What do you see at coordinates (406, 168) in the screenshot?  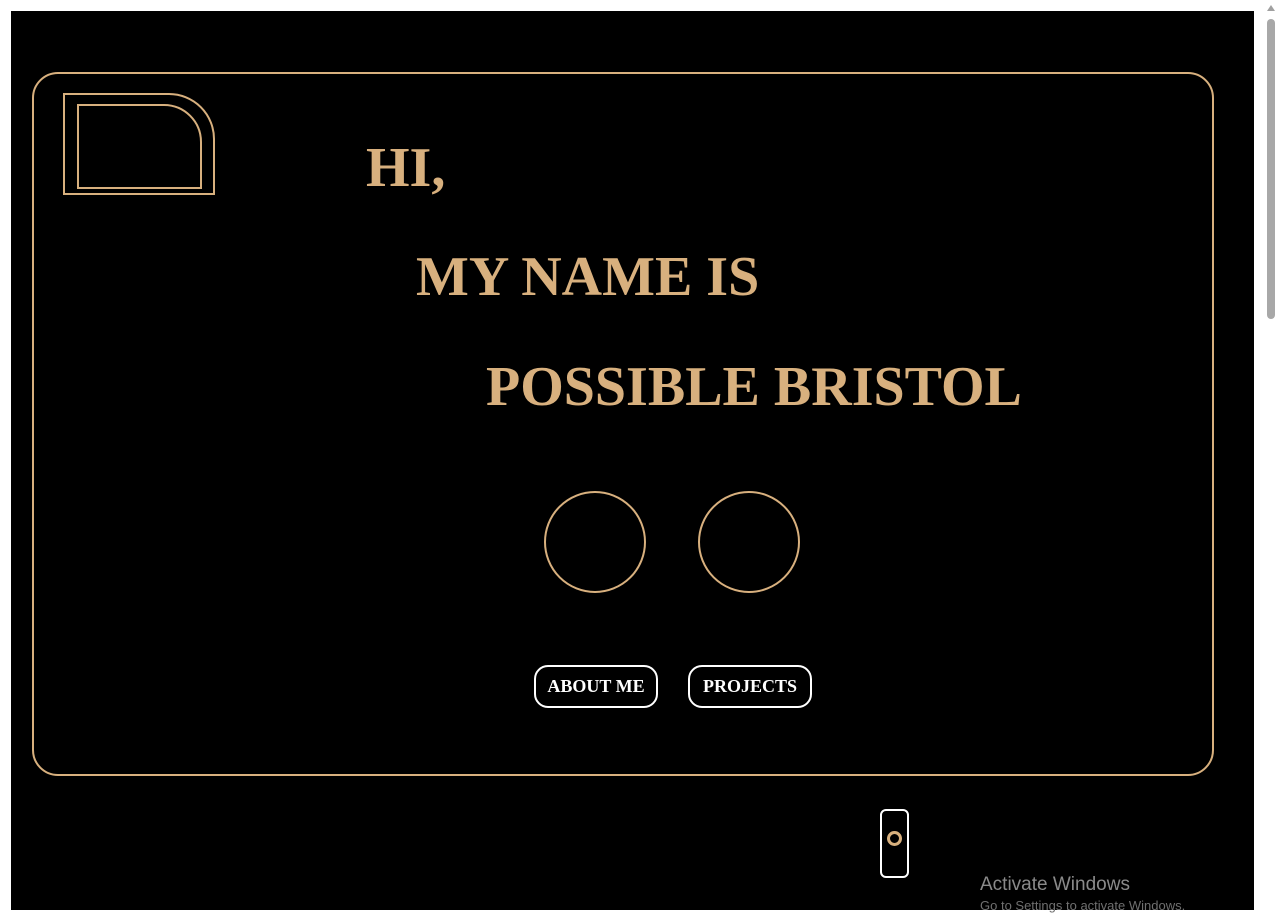 I see `hero-greeting: HI,` at bounding box center [406, 168].